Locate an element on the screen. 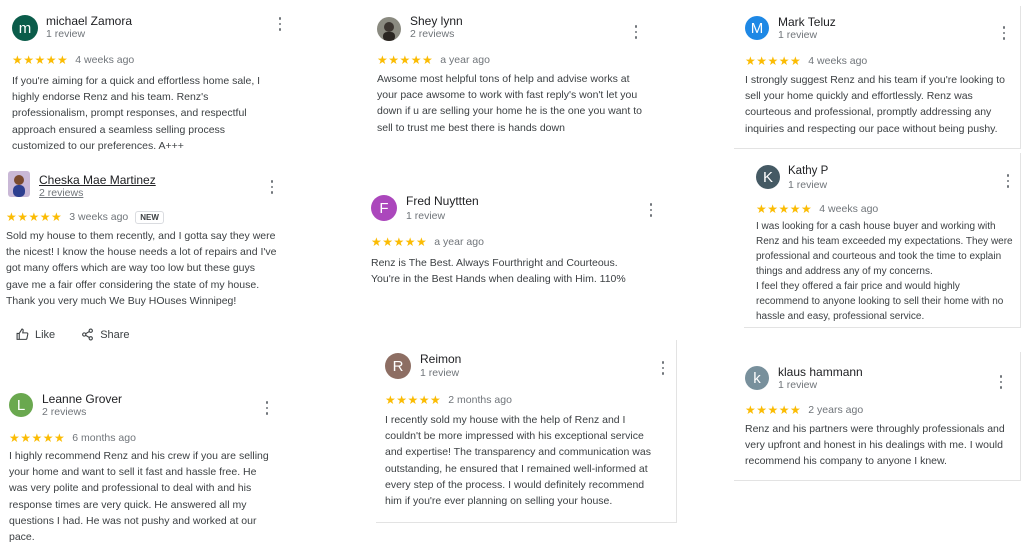 This screenshot has height=546, width=1024. rating-row: ★★★★★ 6 months ago is located at coordinates (72, 438).